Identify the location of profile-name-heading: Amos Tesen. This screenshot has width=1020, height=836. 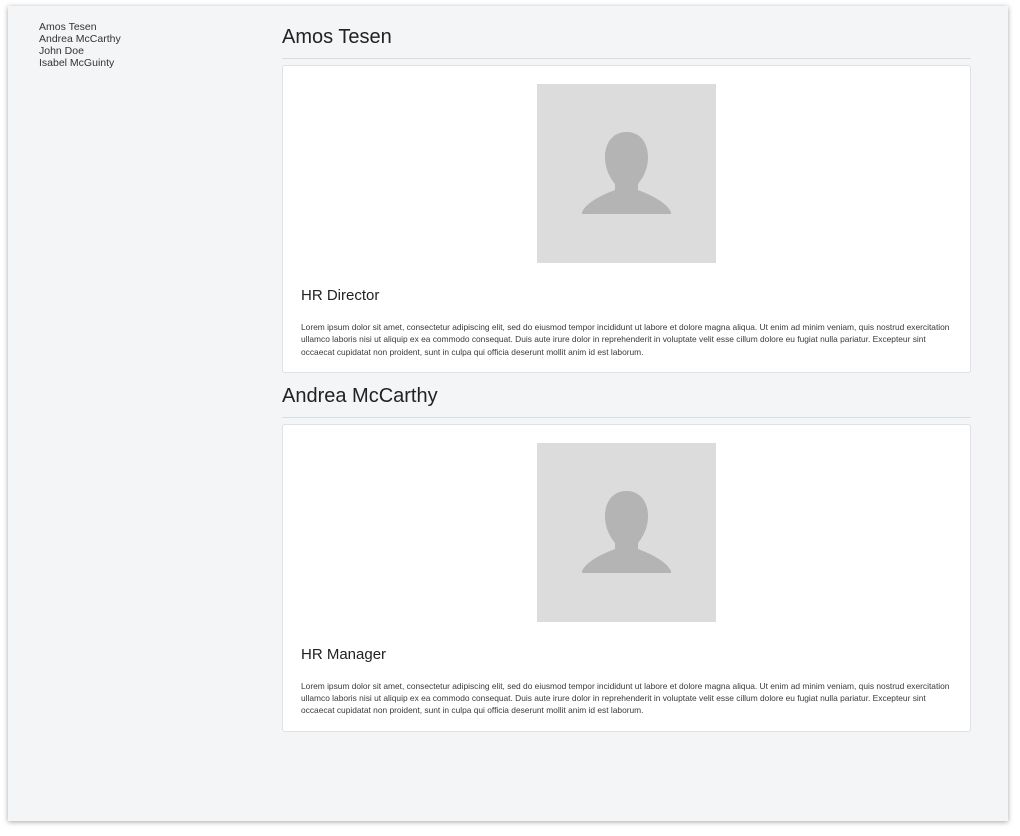
(626, 39).